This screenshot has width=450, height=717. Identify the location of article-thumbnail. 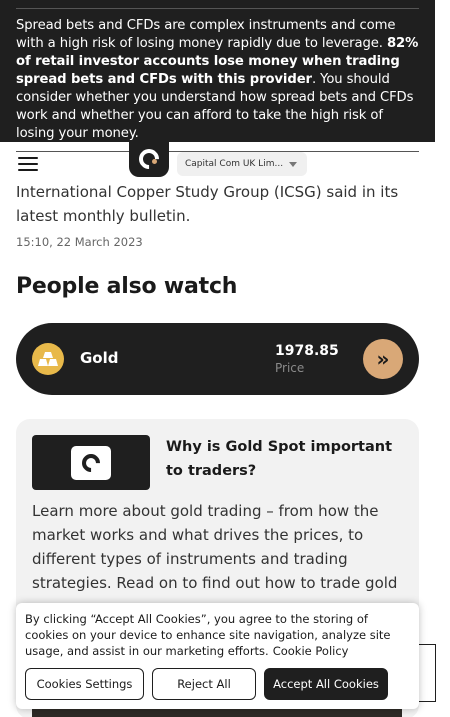
(91, 462).